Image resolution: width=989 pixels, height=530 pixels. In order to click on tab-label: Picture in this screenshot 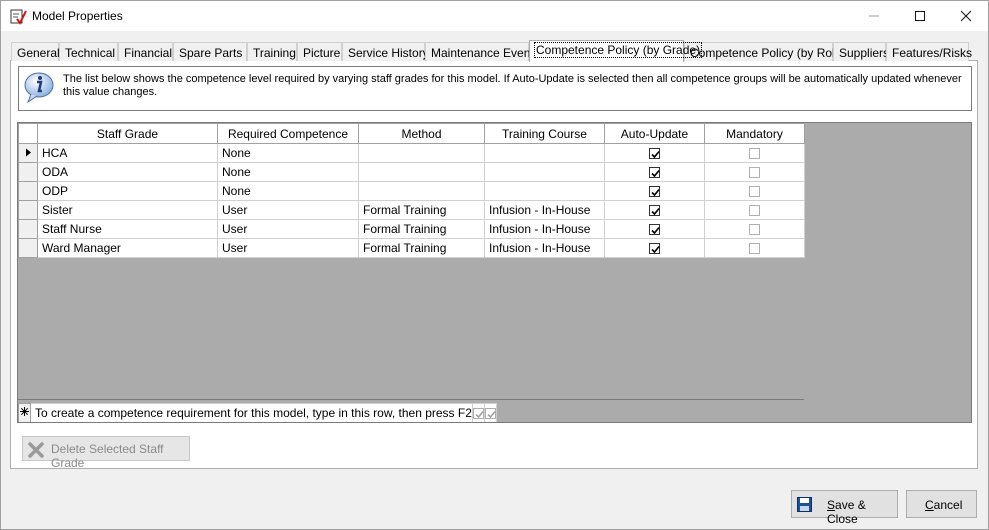, I will do `click(322, 53)`.